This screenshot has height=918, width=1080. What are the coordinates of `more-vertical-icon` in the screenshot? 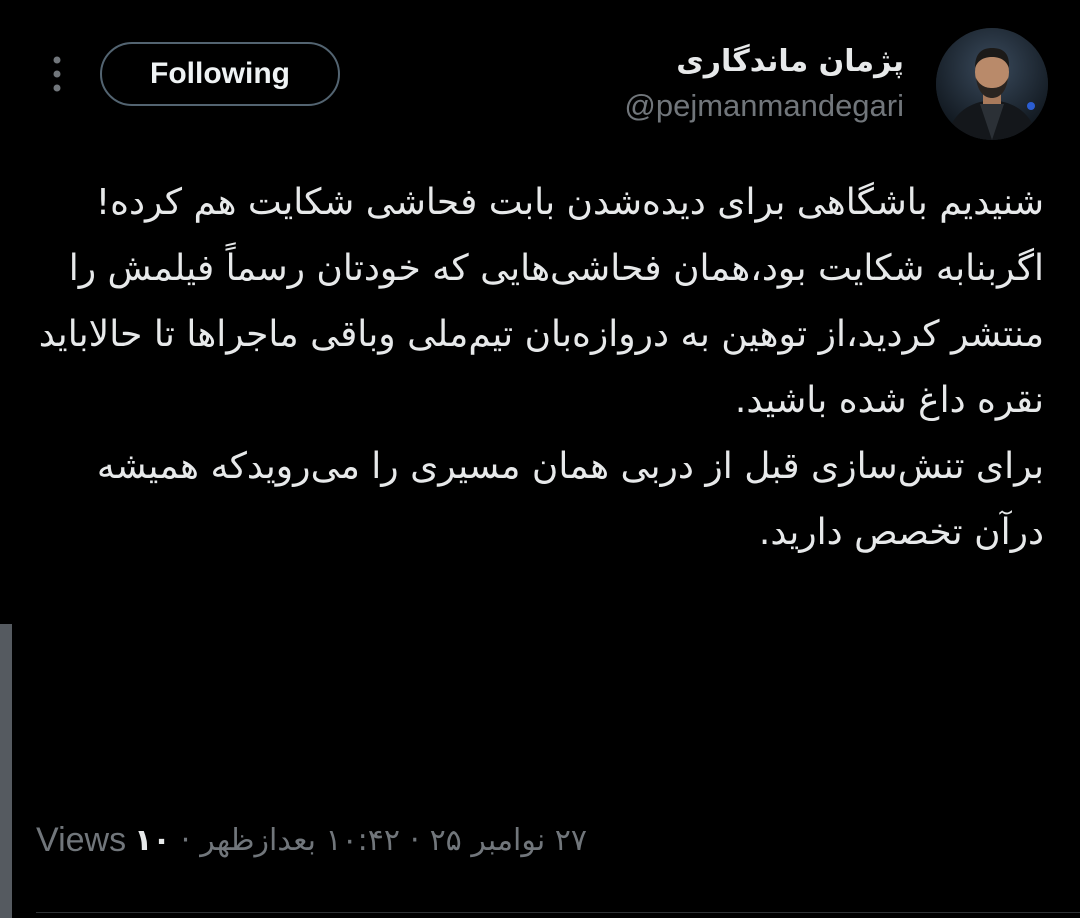 It's located at (57, 74).